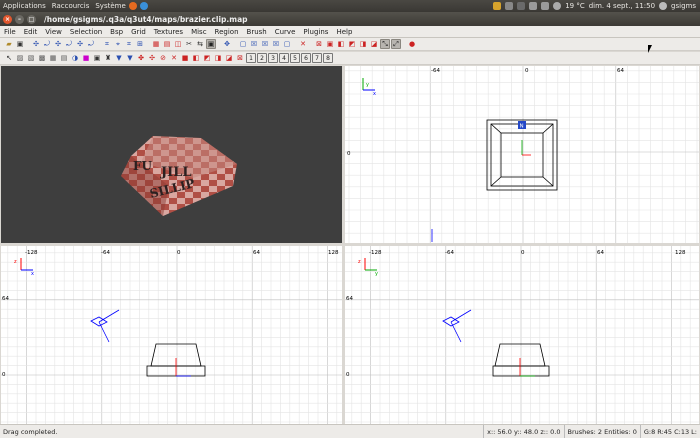 The width and height of the screenshot is (700, 438). What do you see at coordinates (545, 6) in the screenshot?
I see `volume-icon` at bounding box center [545, 6].